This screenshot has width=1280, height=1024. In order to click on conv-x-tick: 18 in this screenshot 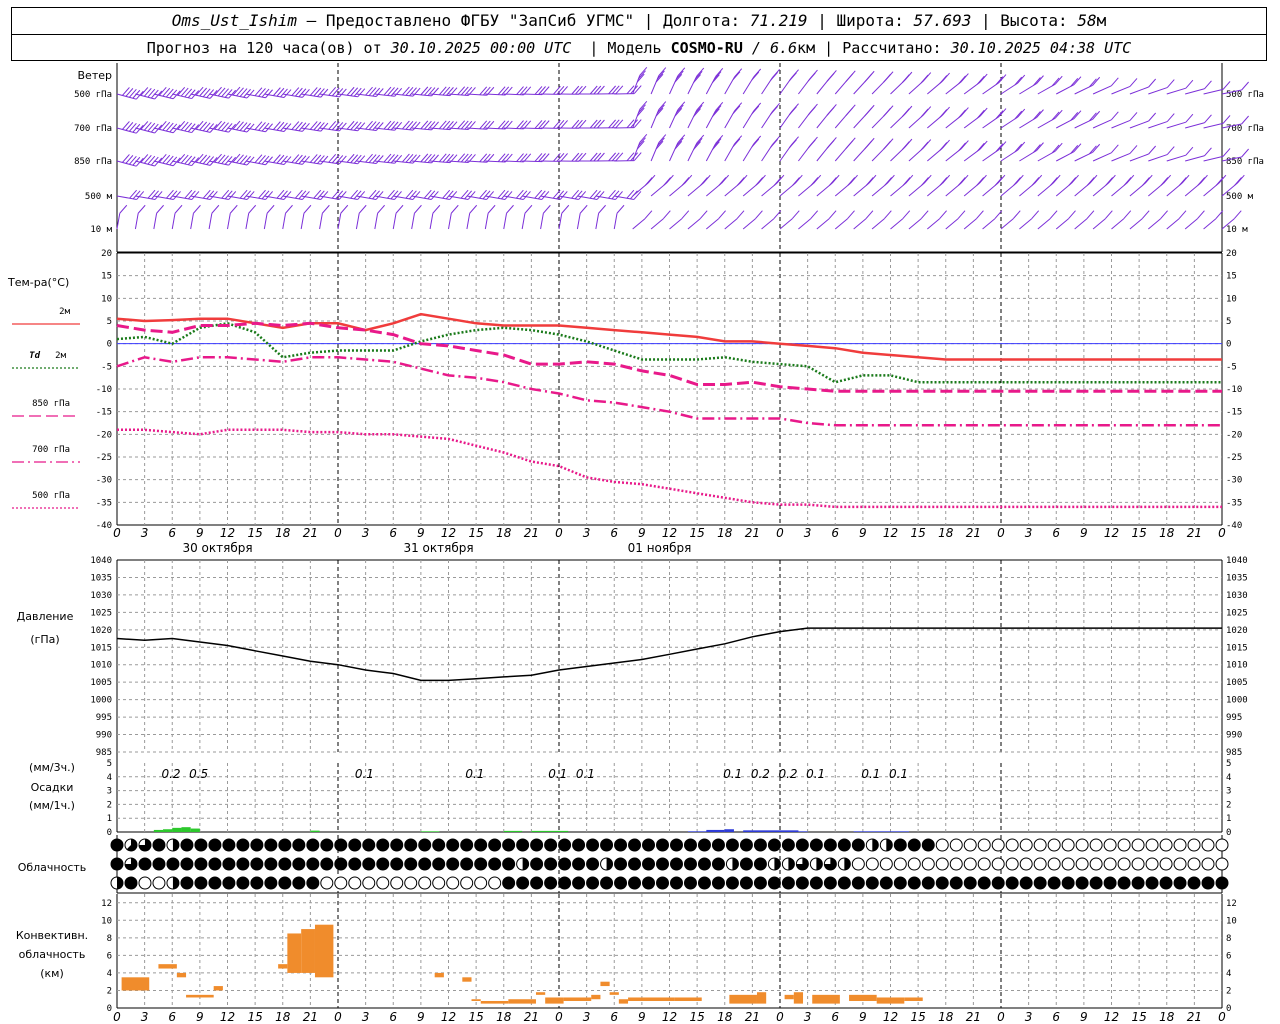, I will do `click(725, 1017)`.